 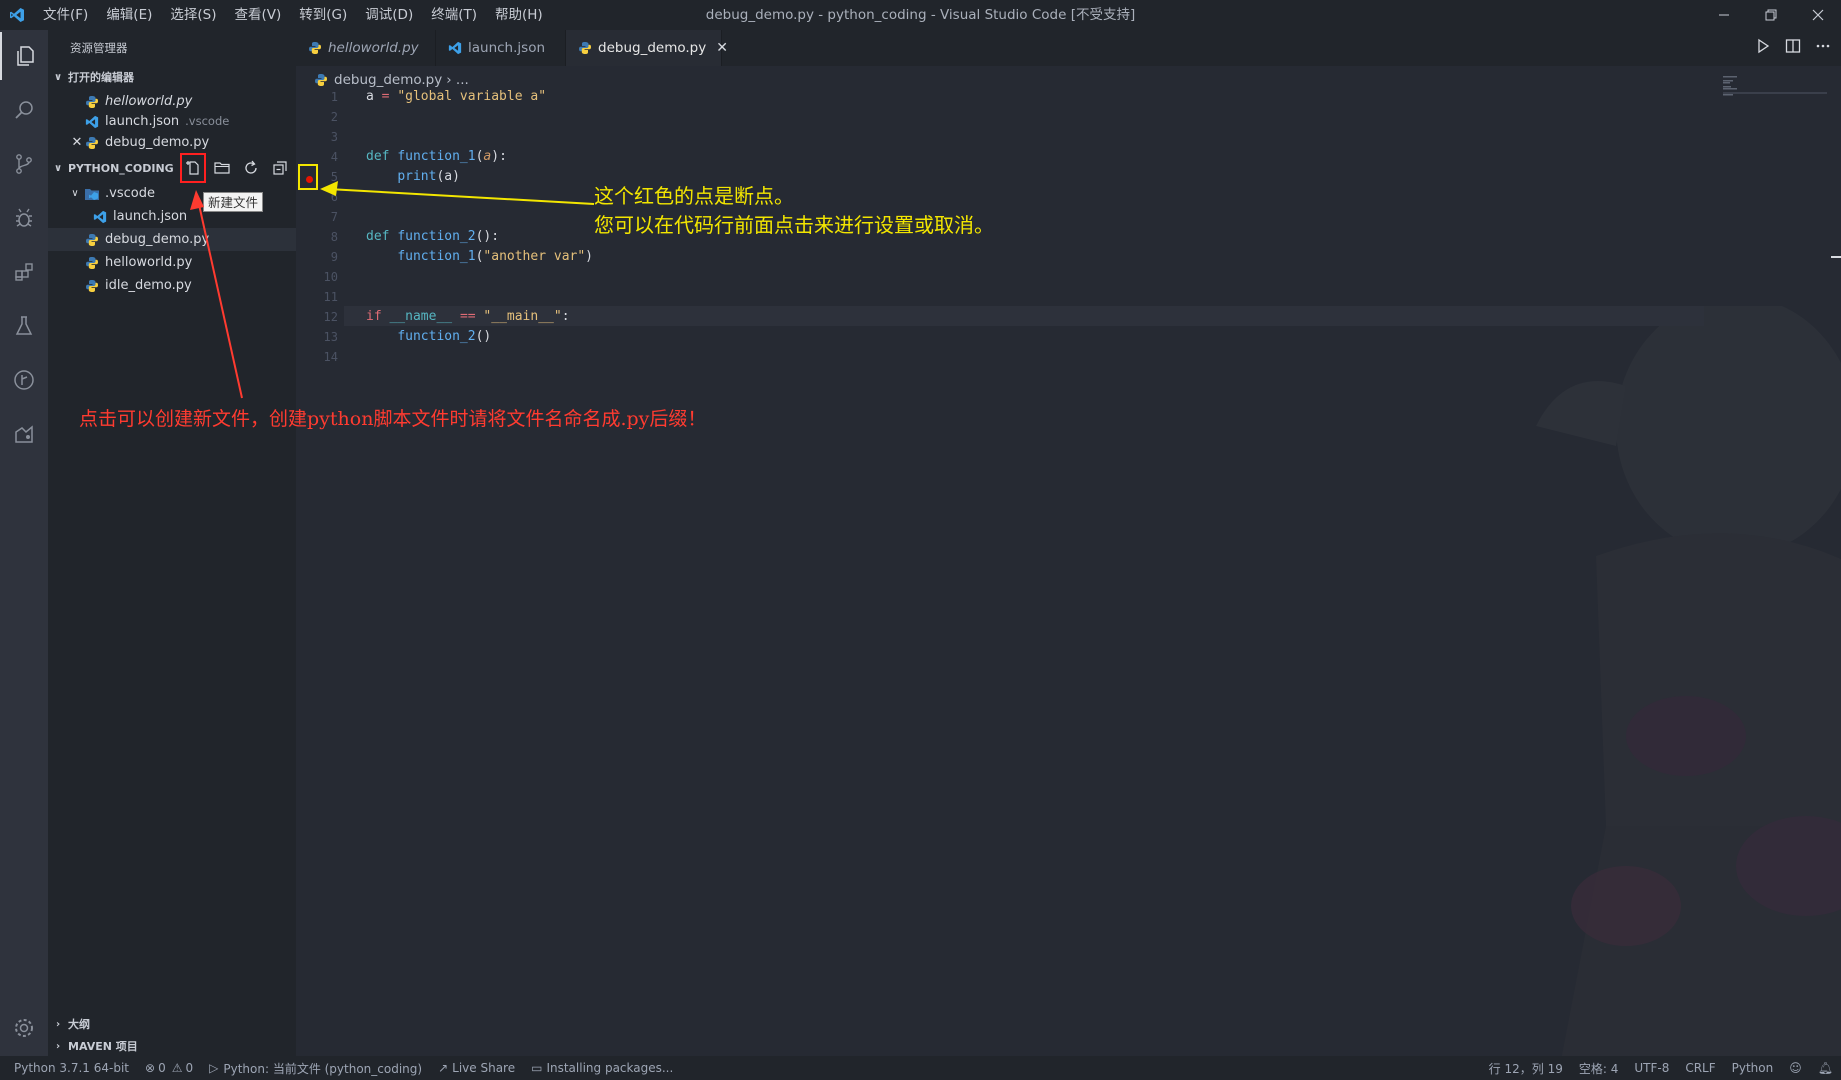 I want to click on tree-file-idle-demo: idle_demo.py, so click(x=172, y=285).